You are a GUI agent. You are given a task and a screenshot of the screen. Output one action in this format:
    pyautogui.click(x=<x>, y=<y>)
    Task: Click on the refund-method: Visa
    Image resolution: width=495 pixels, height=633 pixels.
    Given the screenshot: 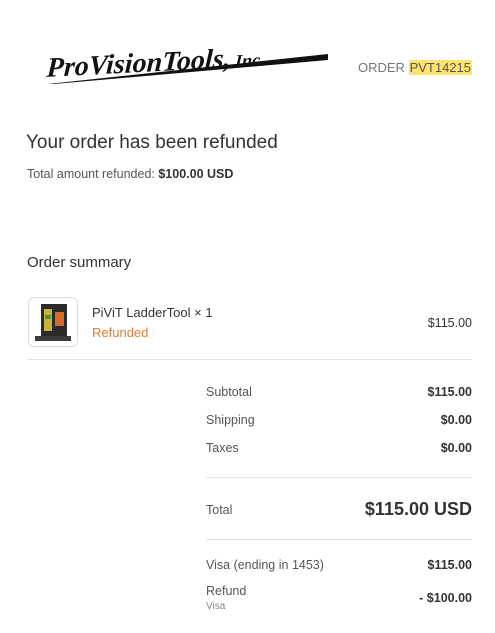 What is the action you would take?
    pyautogui.click(x=216, y=606)
    